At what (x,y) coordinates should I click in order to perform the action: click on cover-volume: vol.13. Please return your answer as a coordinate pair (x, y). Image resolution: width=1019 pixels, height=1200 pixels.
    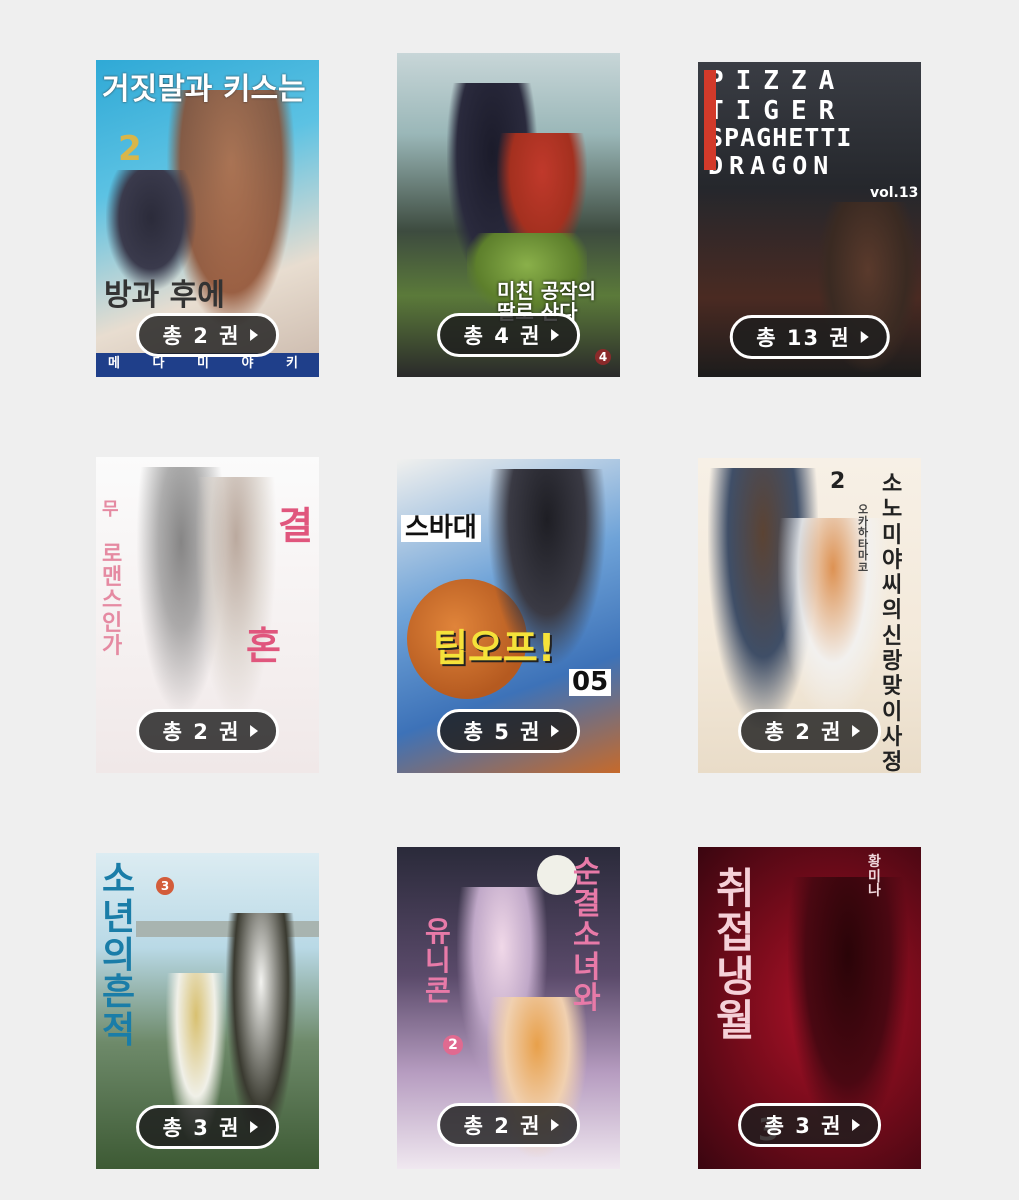
    Looking at the image, I should click on (894, 193).